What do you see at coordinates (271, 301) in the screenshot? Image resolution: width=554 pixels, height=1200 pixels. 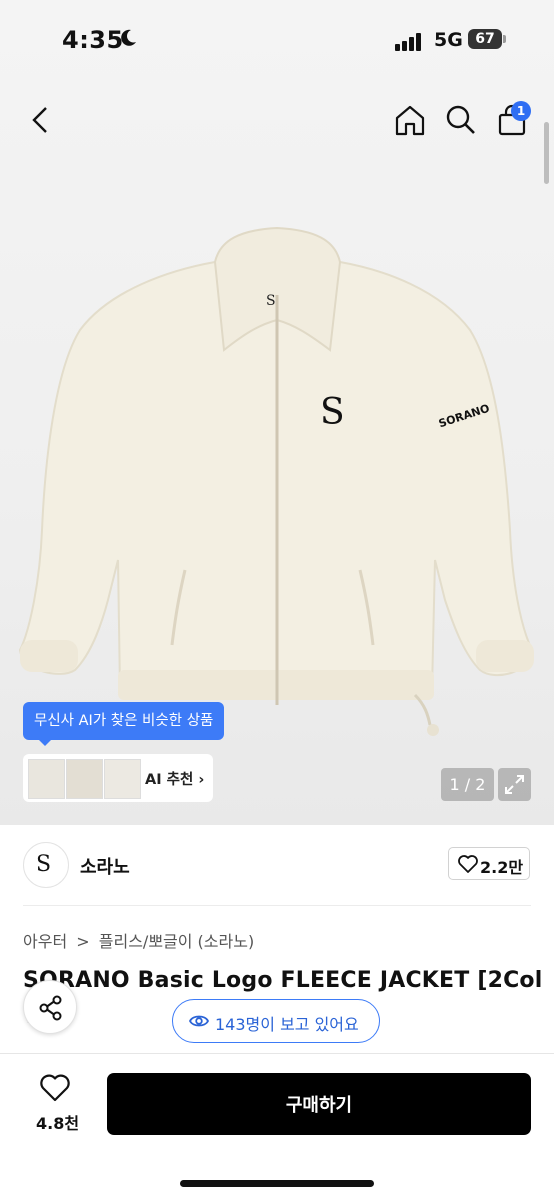 I see `collar-mark: S` at bounding box center [271, 301].